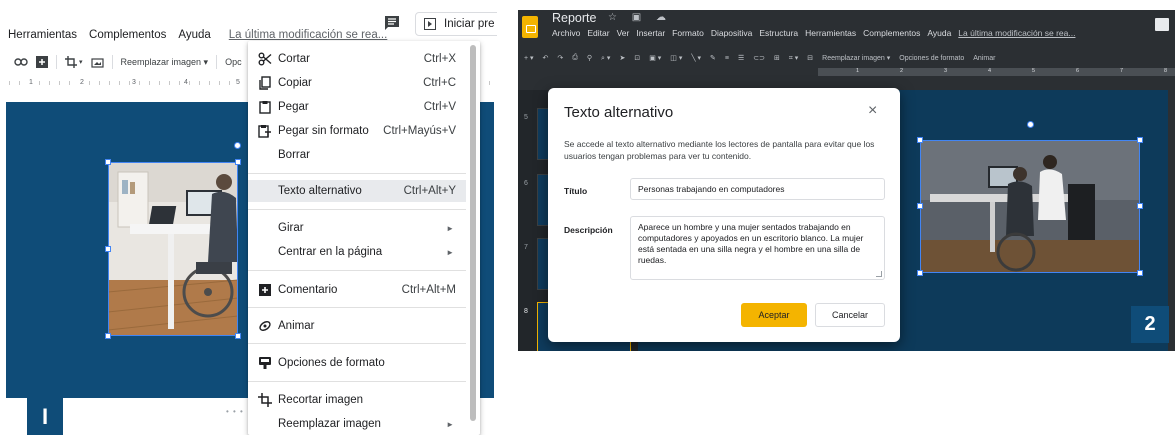 This screenshot has height=435, width=1175. Describe the element at coordinates (655, 58) in the screenshot. I see `image-icon: ▣ ▾` at that location.